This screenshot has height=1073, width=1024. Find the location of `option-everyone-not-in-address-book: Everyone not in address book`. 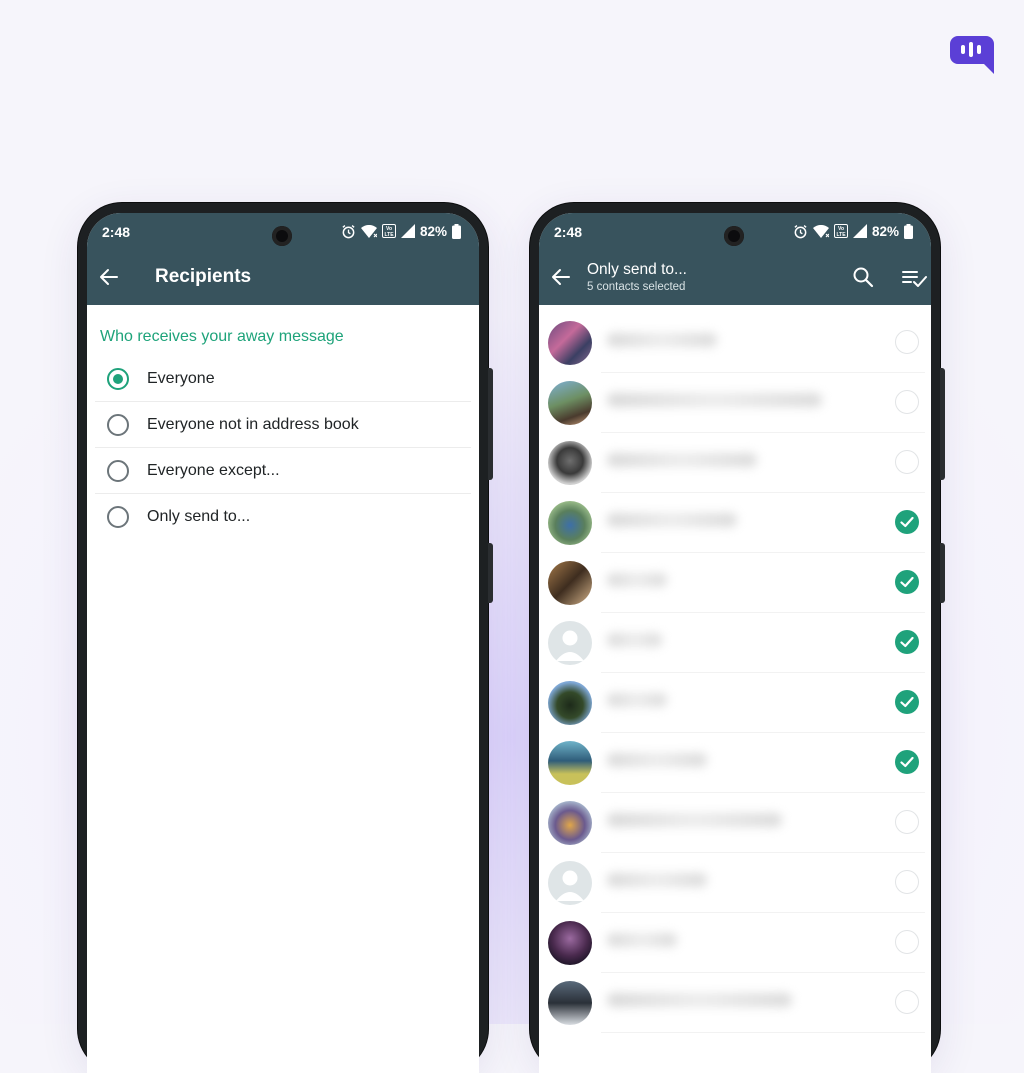

option-everyone-not-in-address-book: Everyone not in address book is located at coordinates (283, 425).